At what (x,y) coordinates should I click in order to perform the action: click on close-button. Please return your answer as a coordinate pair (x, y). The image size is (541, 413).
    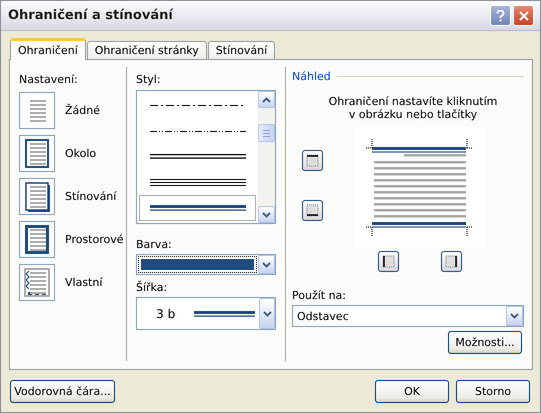
    Looking at the image, I should click on (523, 15).